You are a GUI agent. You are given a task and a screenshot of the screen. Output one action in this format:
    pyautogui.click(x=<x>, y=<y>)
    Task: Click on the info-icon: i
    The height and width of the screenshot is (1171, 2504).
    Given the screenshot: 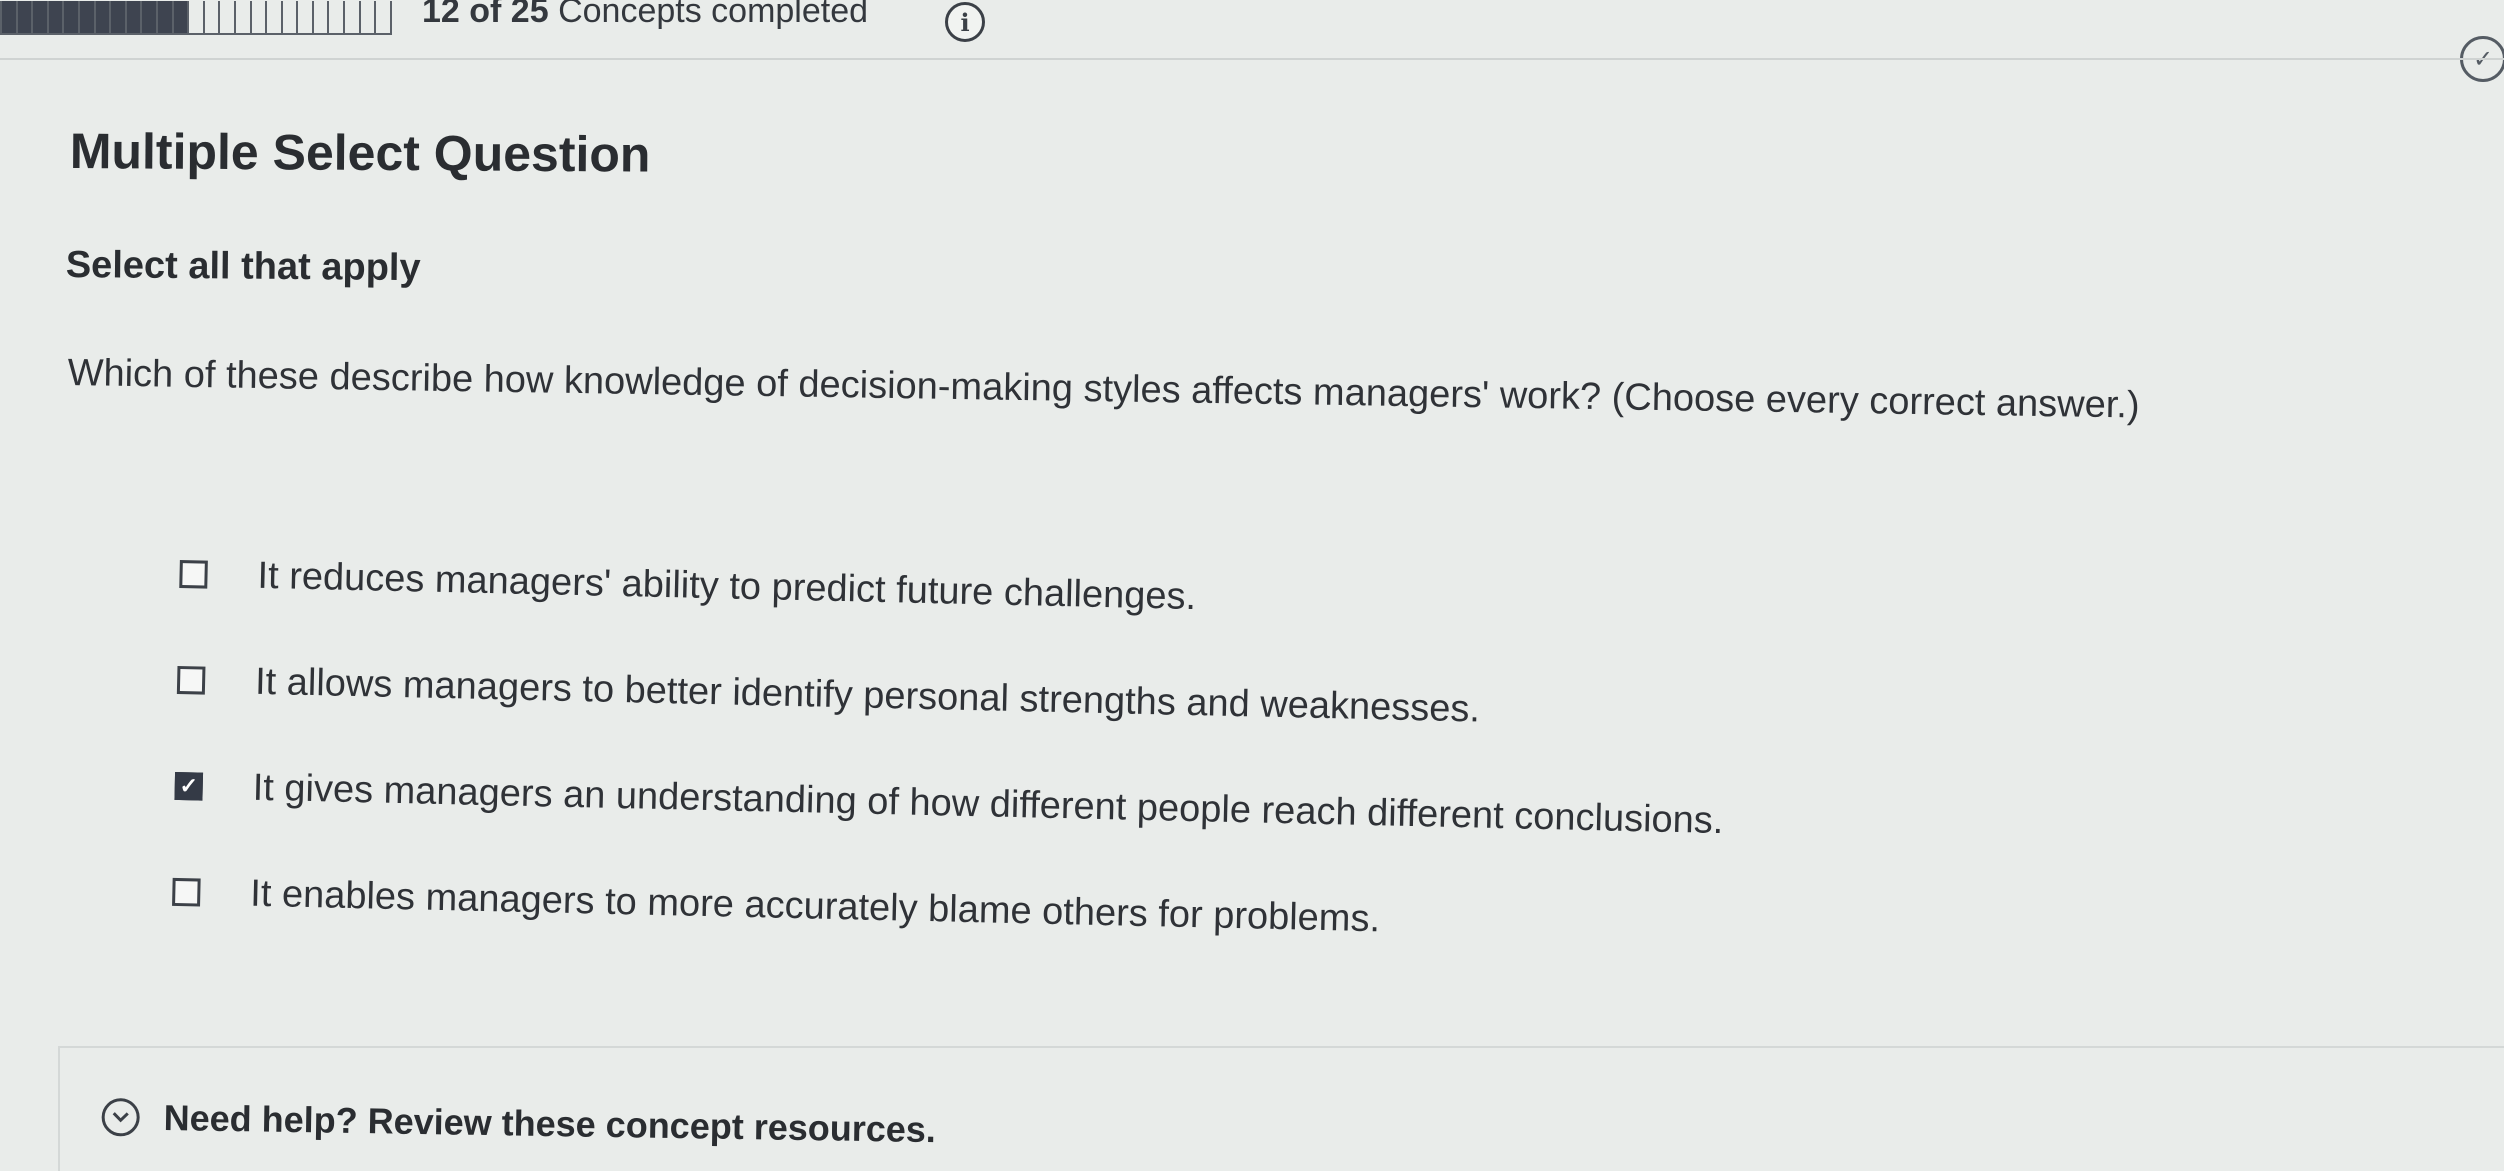 What is the action you would take?
    pyautogui.click(x=965, y=22)
    